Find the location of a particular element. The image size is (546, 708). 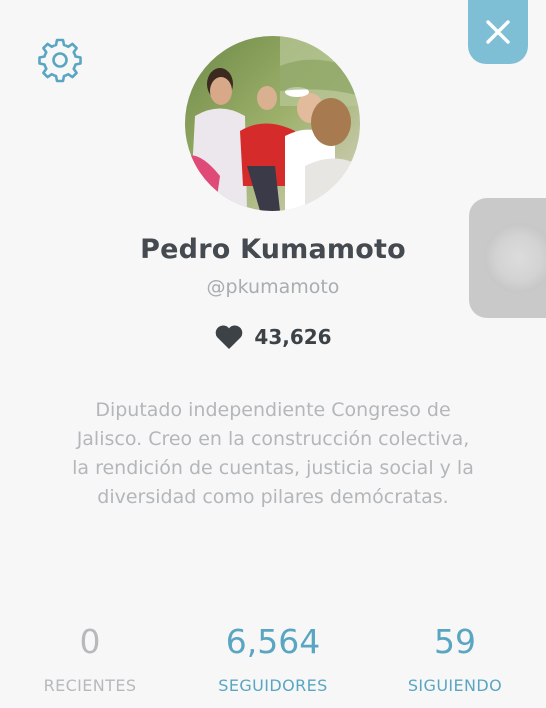

close-icon is located at coordinates (498, 32).